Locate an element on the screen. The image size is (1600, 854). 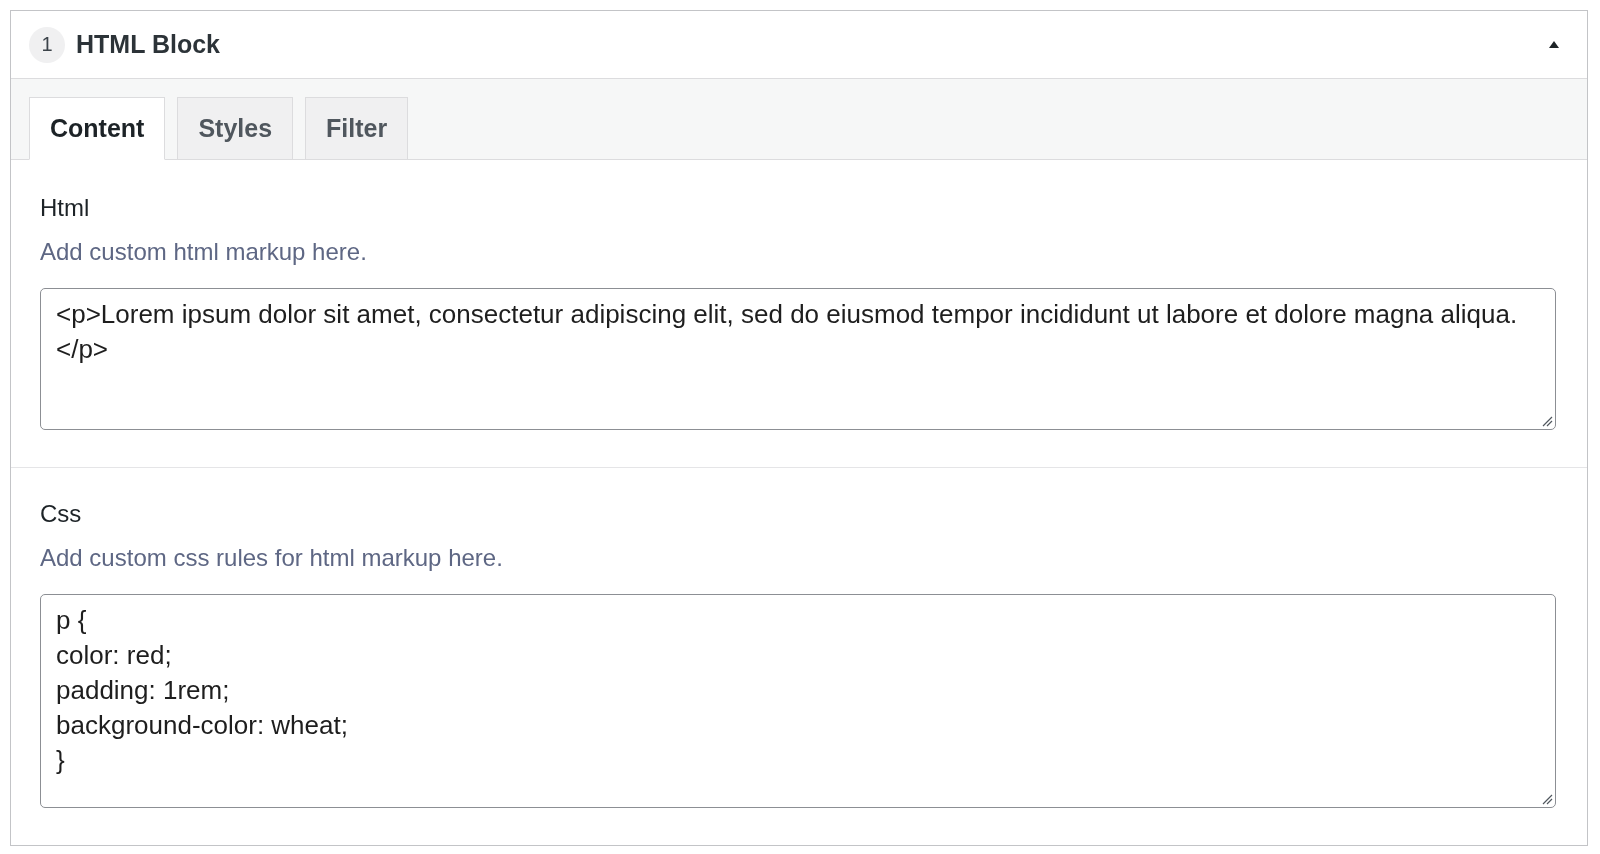
tab: Filter is located at coordinates (357, 128).